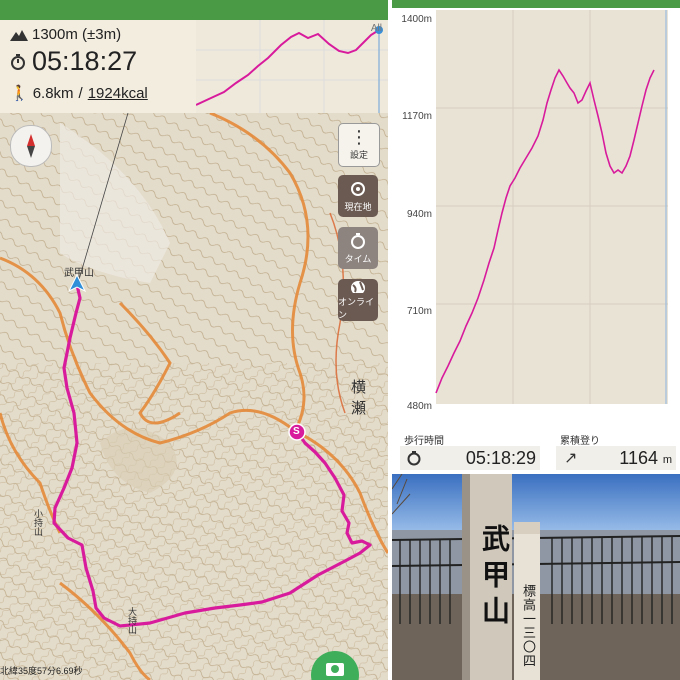 This screenshot has height=680, width=680. I want to click on ascent-box: ↗ 1164 m, so click(616, 458).